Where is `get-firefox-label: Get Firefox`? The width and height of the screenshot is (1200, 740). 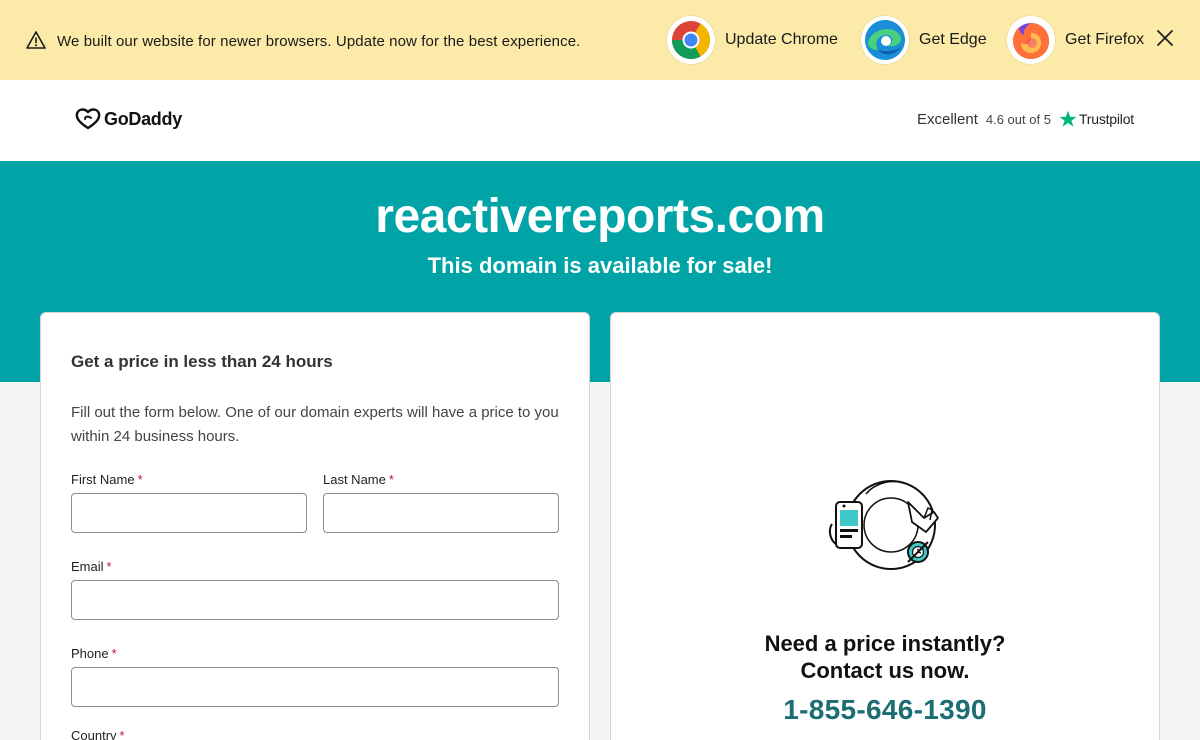 get-firefox-label: Get Firefox is located at coordinates (1105, 39).